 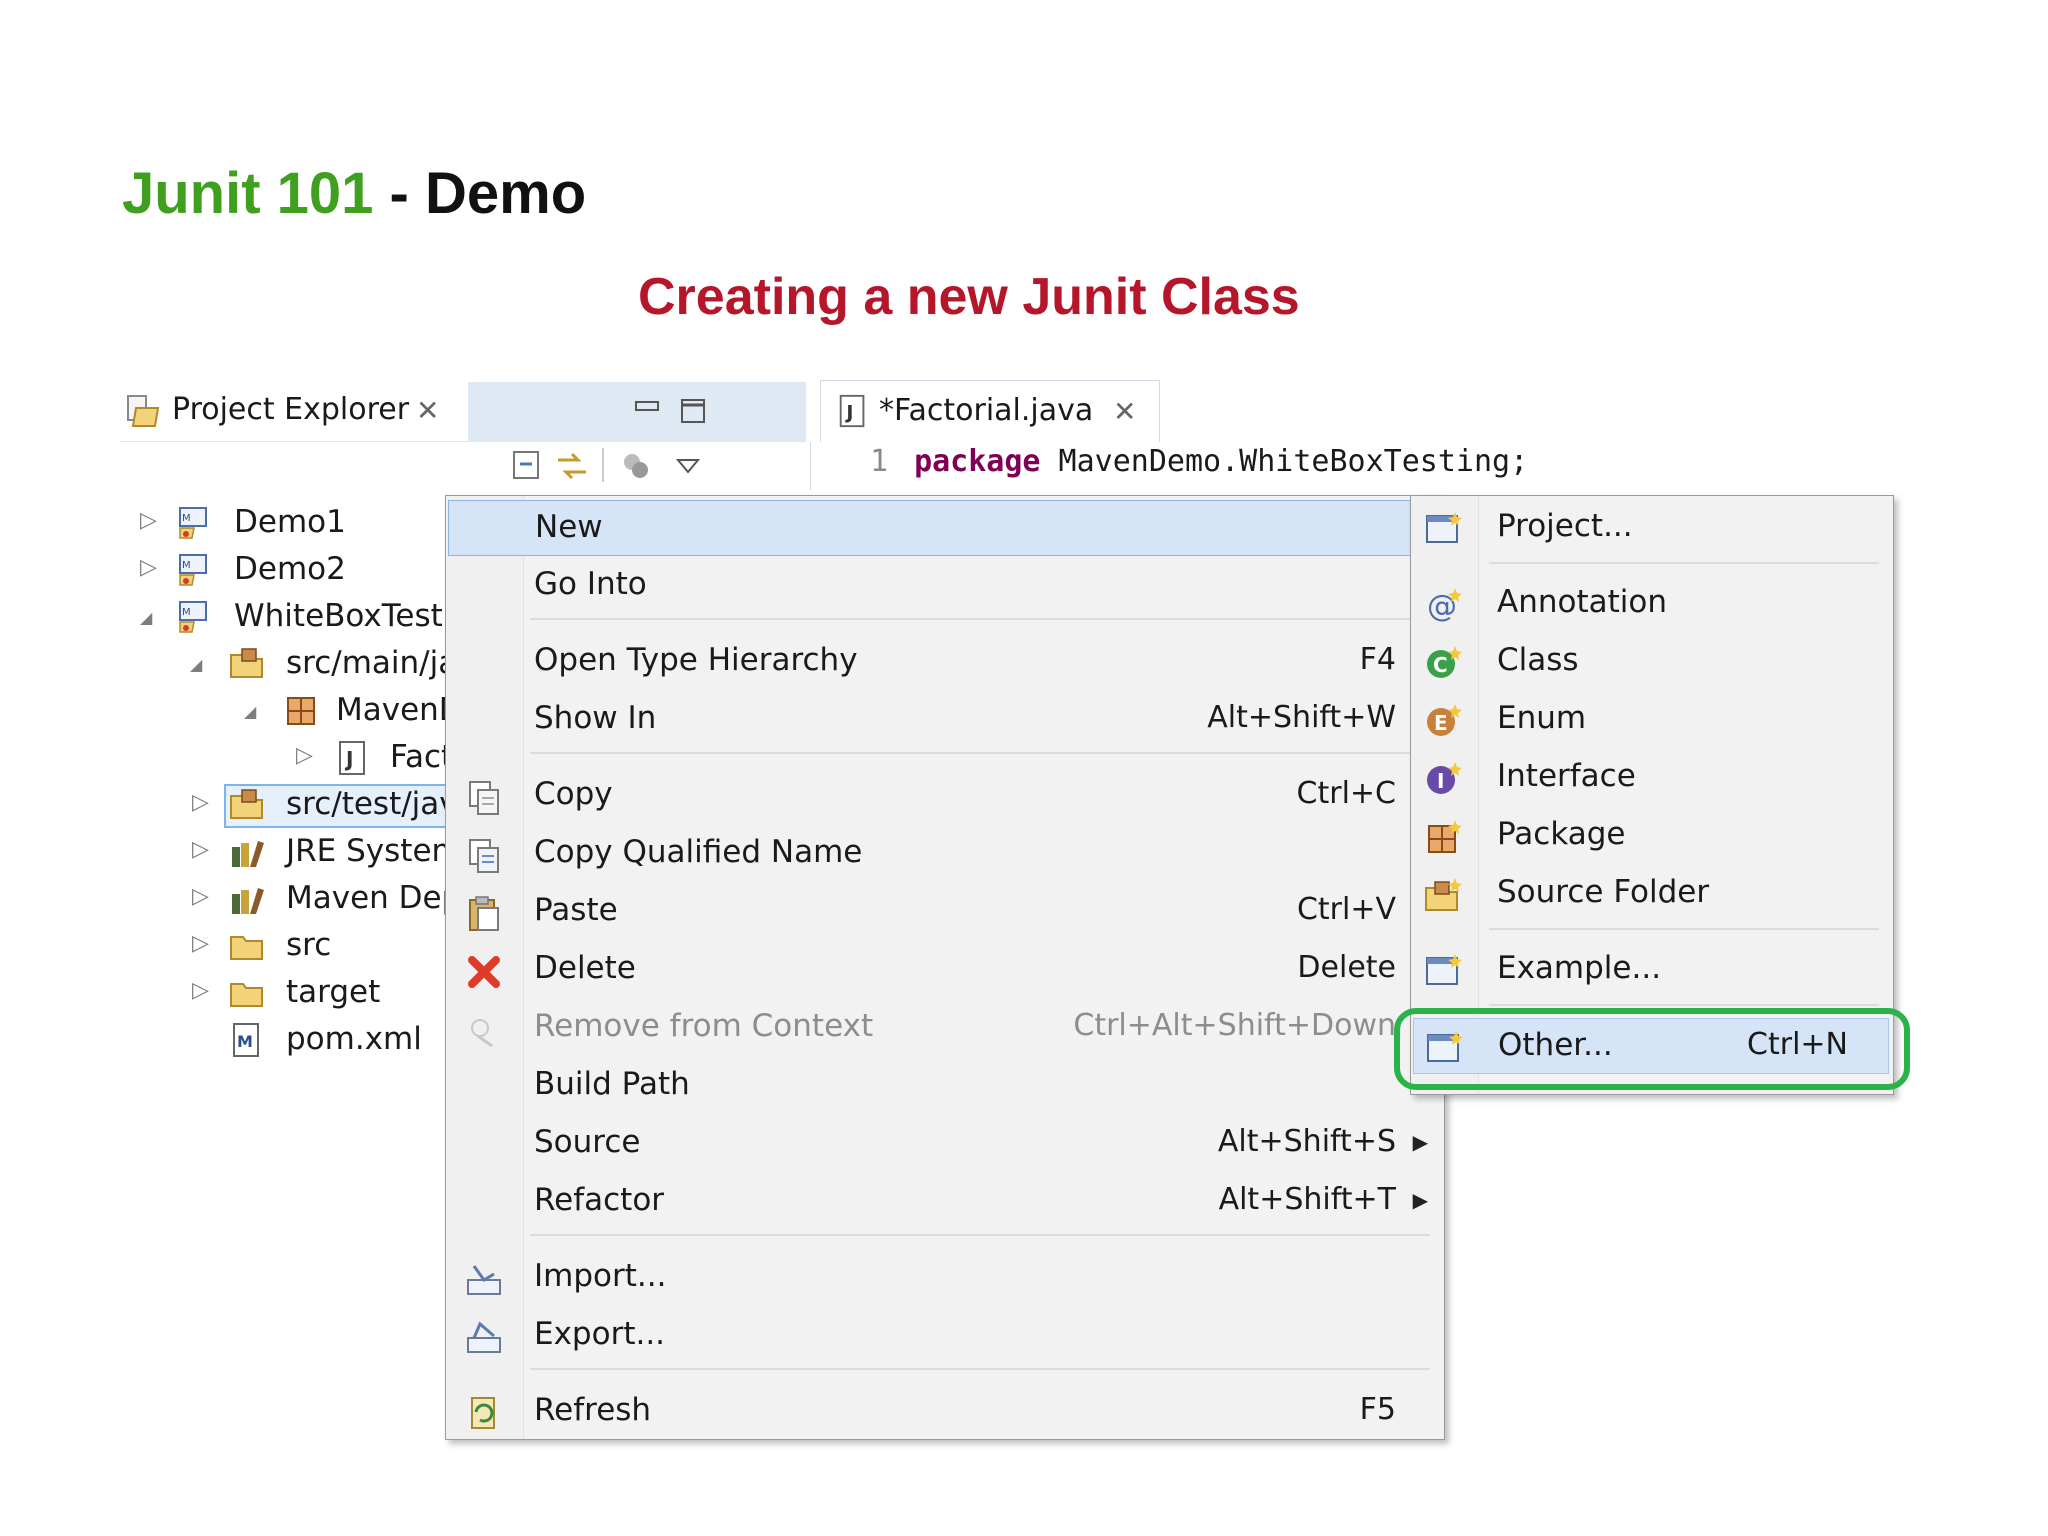 I want to click on link-with-editor-icon, so click(x=572, y=466).